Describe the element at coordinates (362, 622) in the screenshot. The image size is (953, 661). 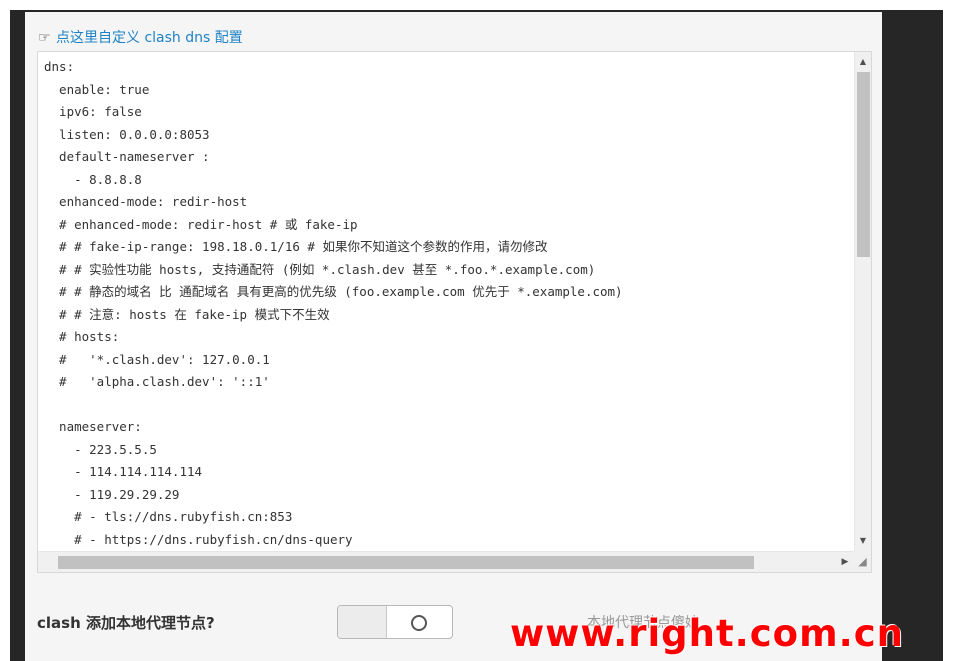
I see `toggle-off-segment` at that location.